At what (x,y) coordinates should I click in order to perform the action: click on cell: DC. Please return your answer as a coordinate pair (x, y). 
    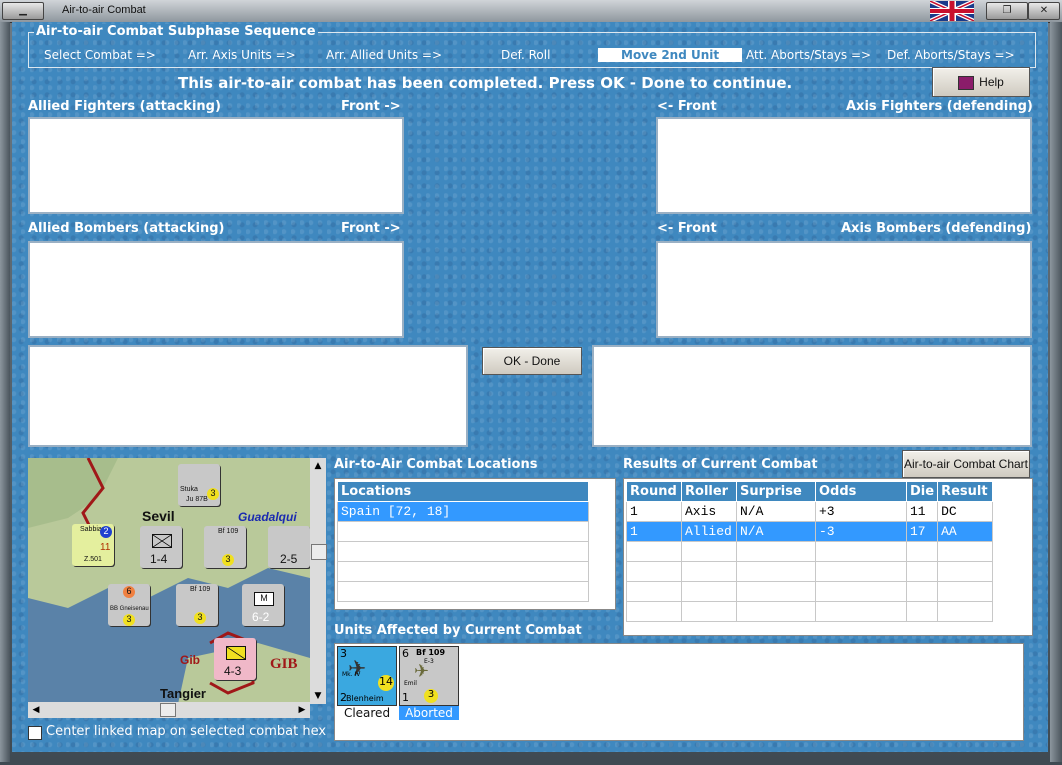
    Looking at the image, I should click on (965, 511).